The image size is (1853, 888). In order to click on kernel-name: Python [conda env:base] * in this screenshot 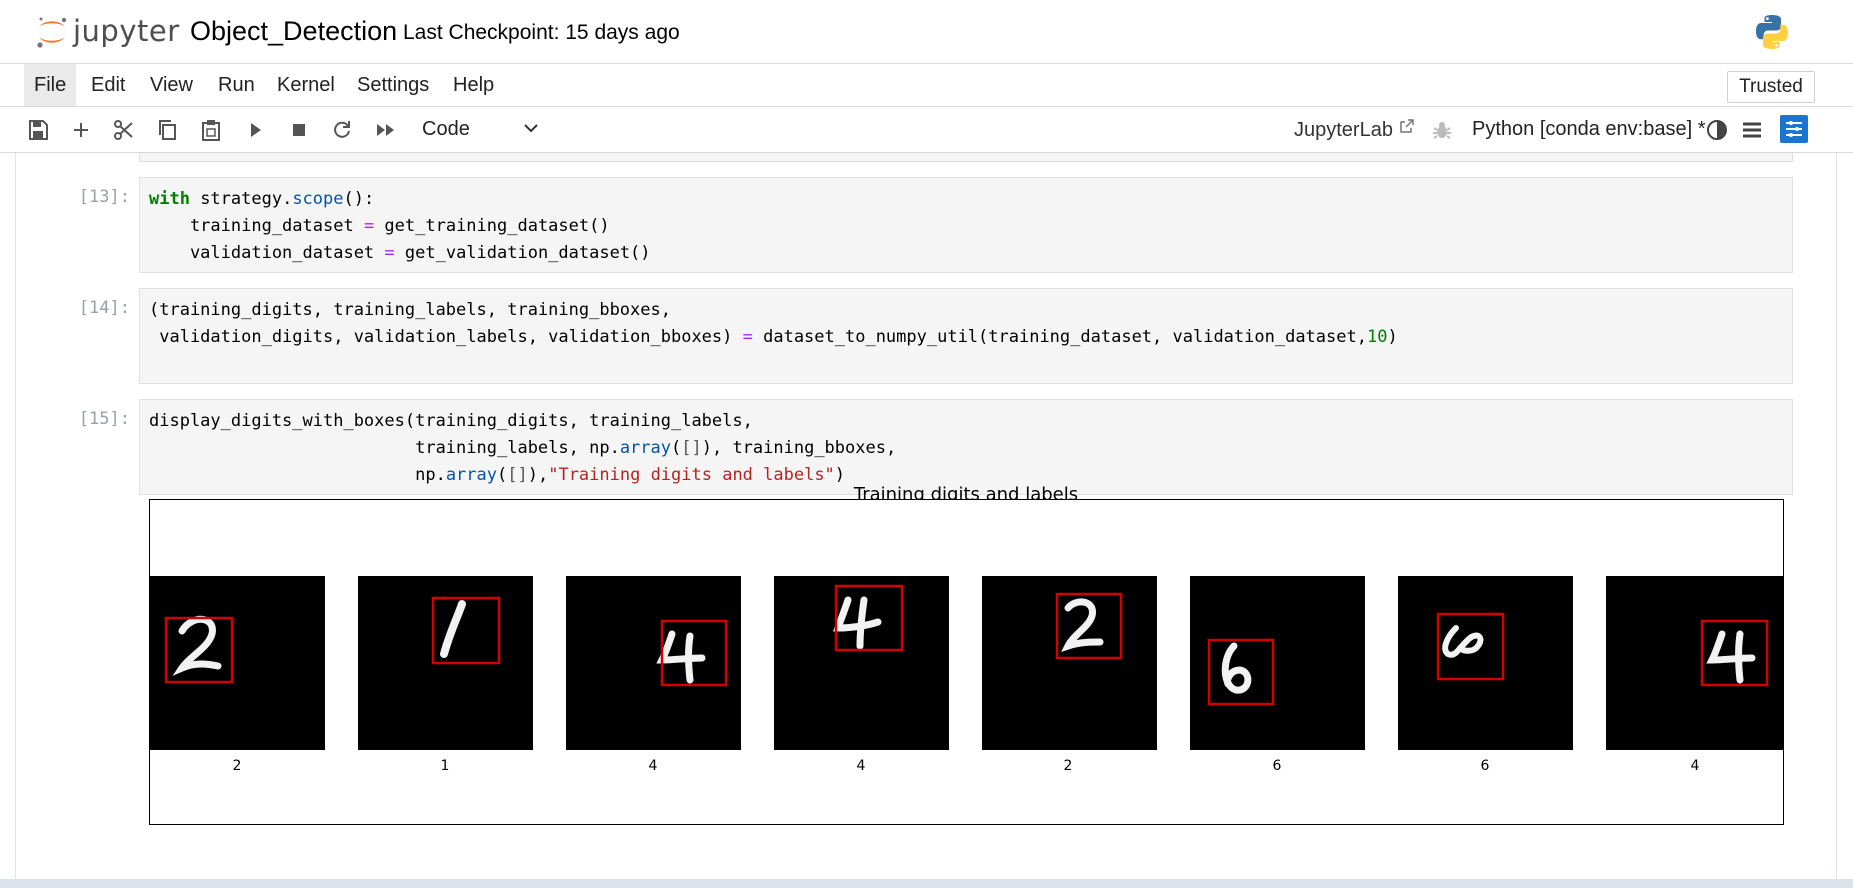, I will do `click(1589, 129)`.